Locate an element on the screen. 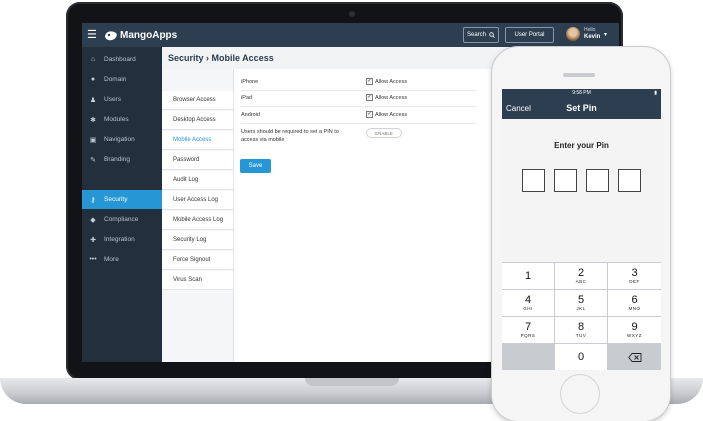 Image resolution: width=703 pixels, height=421 pixels. subnav-desktop-access: Desktop Access is located at coordinates (197, 120).